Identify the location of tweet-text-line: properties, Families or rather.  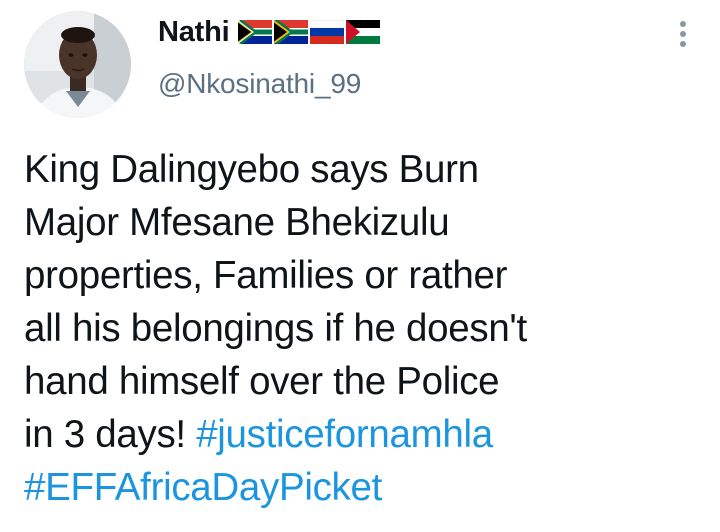
(266, 275).